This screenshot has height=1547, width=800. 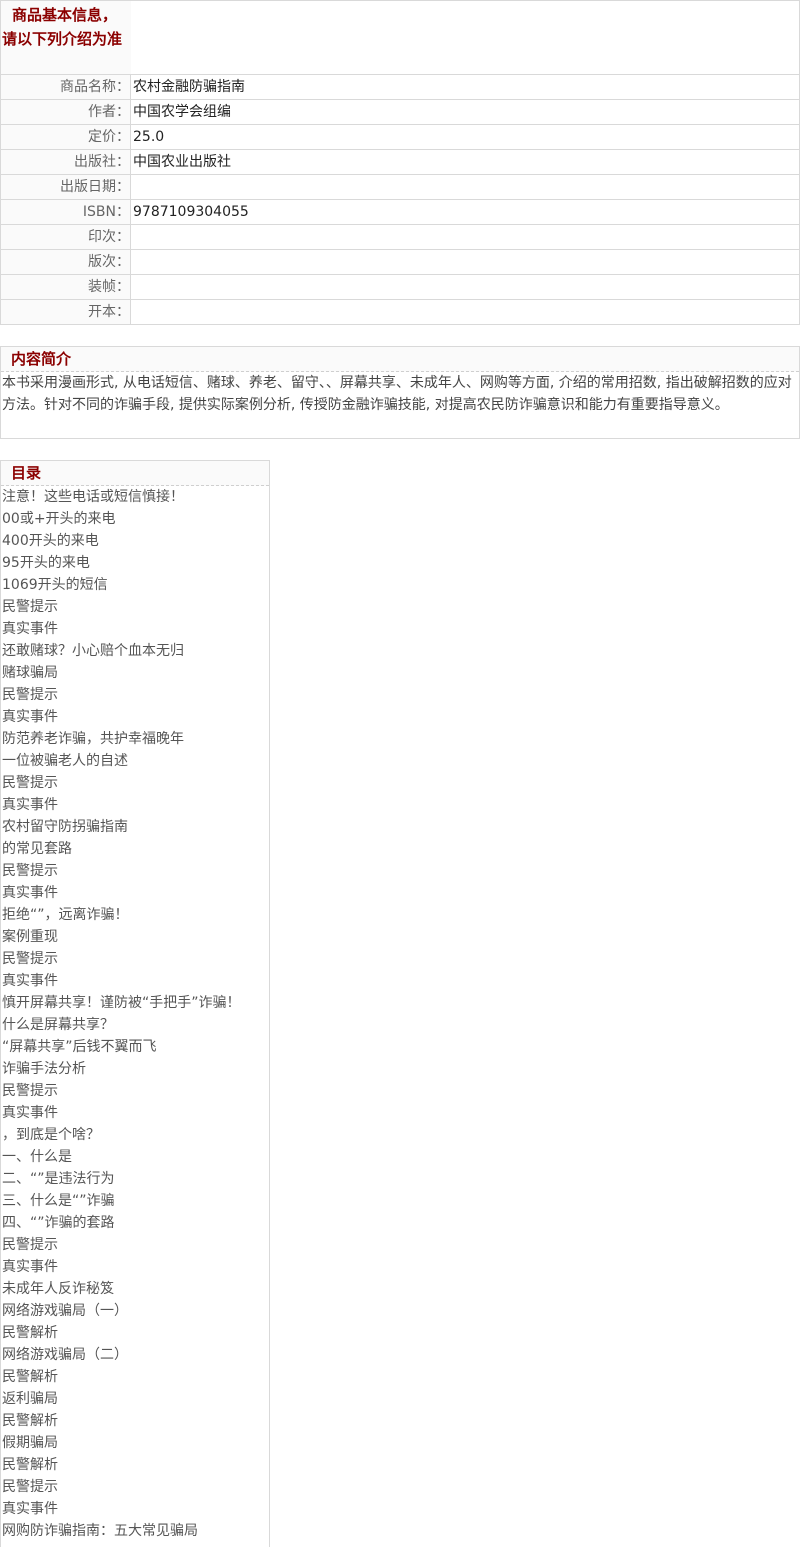 What do you see at coordinates (100, 1531) in the screenshot?
I see `toc-item: 网购防诈骗指南：五大常见骗局` at bounding box center [100, 1531].